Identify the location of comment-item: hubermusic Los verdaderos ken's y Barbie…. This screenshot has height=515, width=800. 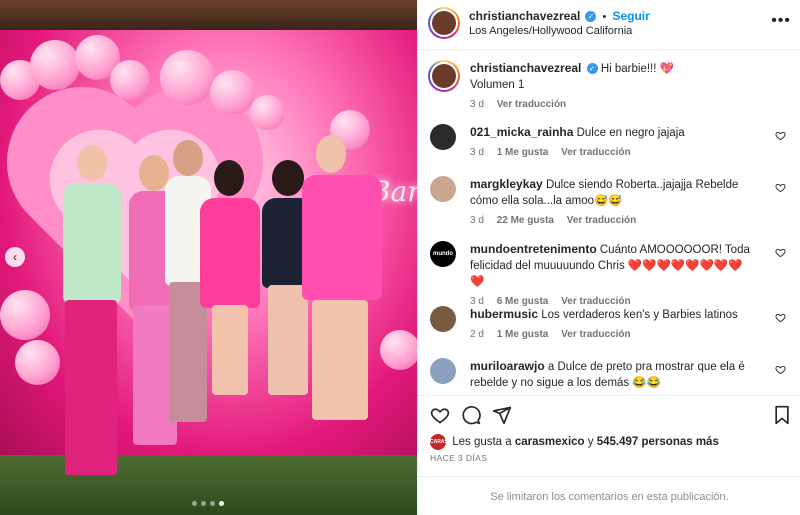
(610, 324).